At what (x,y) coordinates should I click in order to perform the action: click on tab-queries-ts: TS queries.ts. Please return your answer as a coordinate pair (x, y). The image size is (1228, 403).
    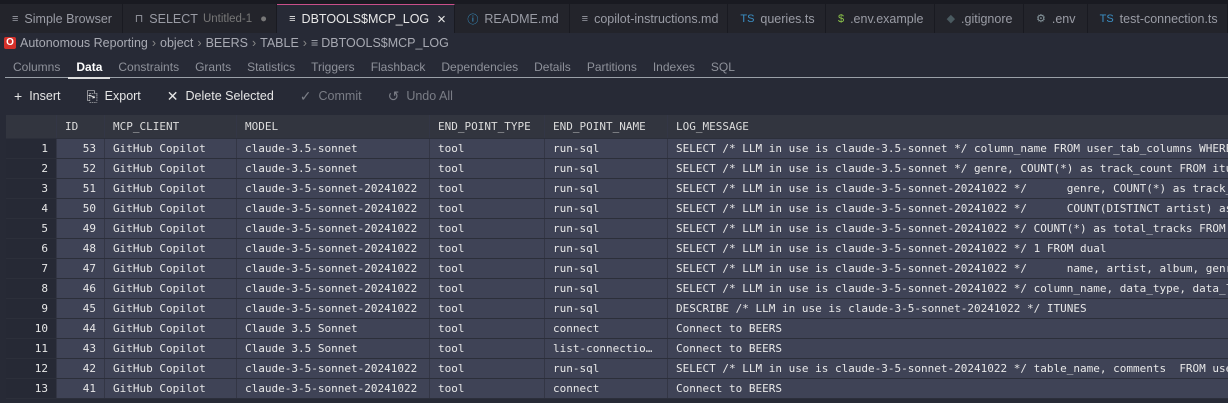
    Looking at the image, I should click on (777, 18).